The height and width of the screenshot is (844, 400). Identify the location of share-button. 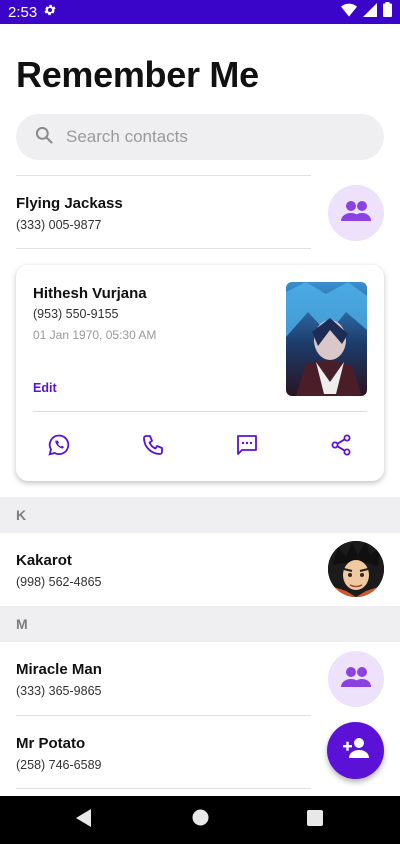
(341, 447).